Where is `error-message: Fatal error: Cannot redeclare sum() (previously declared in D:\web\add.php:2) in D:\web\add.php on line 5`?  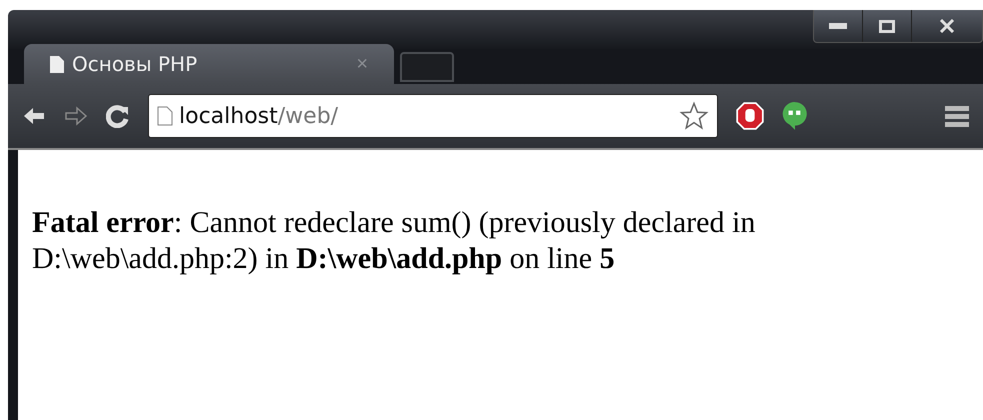 error-message: Fatal error: Cannot redeclare sum() (previously declared in D:\web\add.php:2) in D:\web\add.php on line 5 is located at coordinates (394, 241).